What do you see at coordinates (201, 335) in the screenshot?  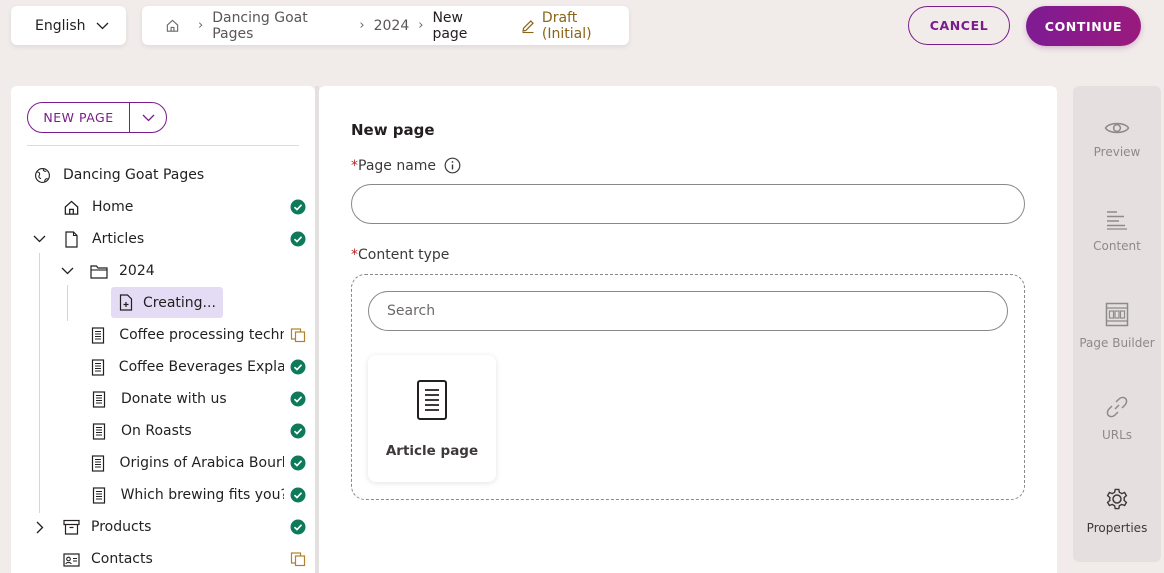 I see `tree-item-label: Coffee processing techniq` at bounding box center [201, 335].